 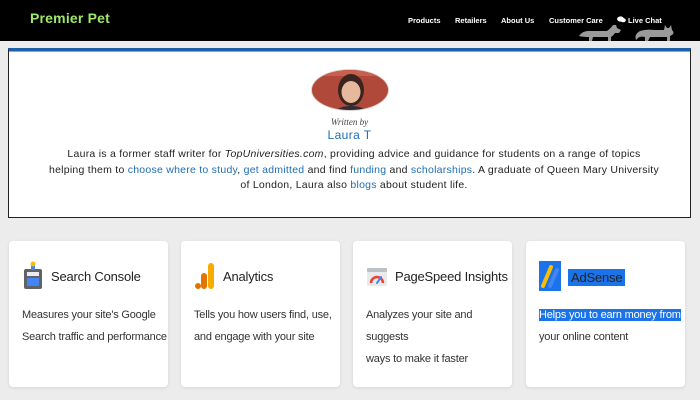 What do you see at coordinates (600, 33) in the screenshot?
I see `dog-silhouette-icon` at bounding box center [600, 33].